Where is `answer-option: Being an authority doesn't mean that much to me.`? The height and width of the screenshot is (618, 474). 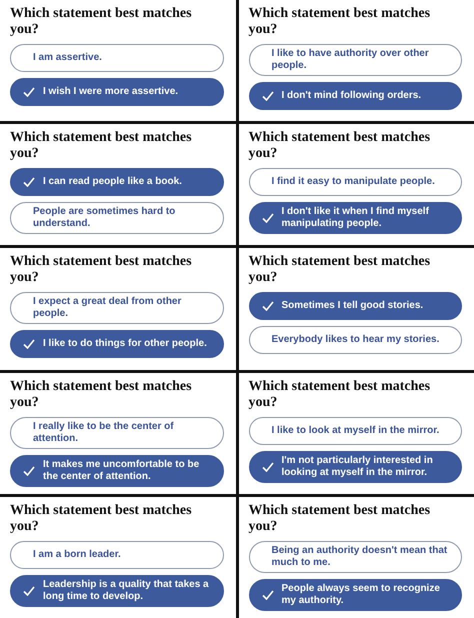
answer-option: Being an authority doesn't mean that much to me. is located at coordinates (355, 556).